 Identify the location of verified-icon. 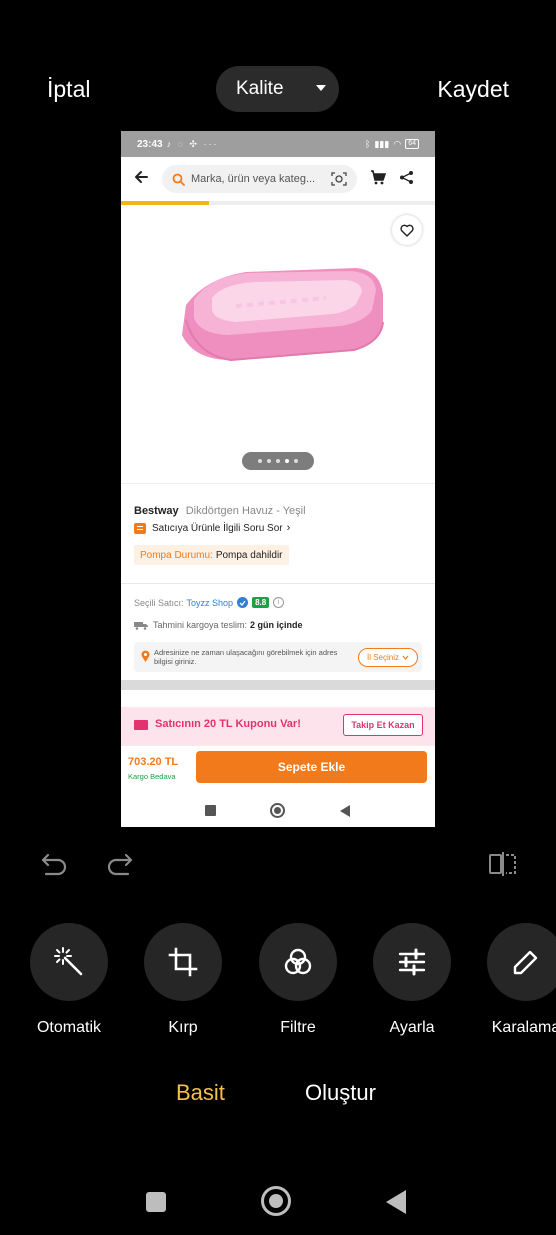
(243, 602).